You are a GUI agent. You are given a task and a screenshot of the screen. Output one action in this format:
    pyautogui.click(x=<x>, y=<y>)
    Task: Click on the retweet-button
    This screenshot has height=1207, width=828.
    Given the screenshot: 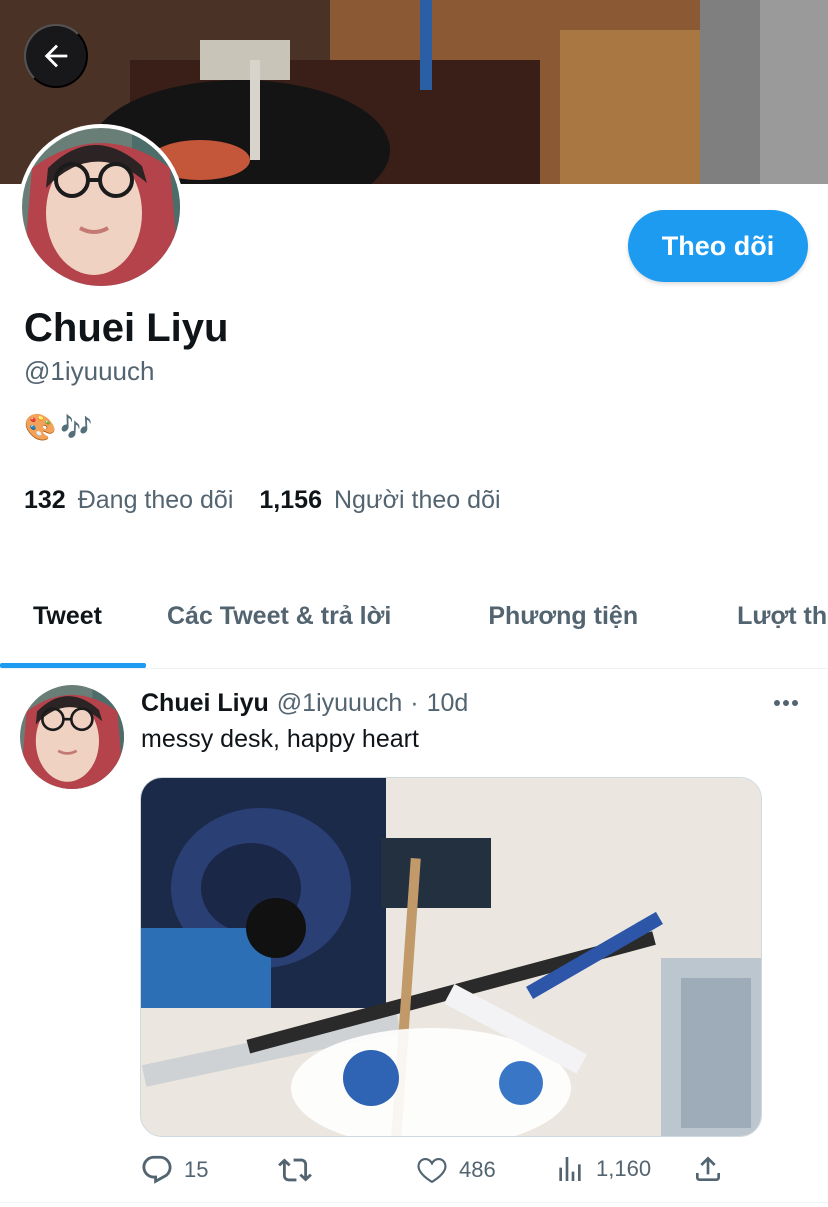 What is the action you would take?
    pyautogui.click(x=300, y=1170)
    